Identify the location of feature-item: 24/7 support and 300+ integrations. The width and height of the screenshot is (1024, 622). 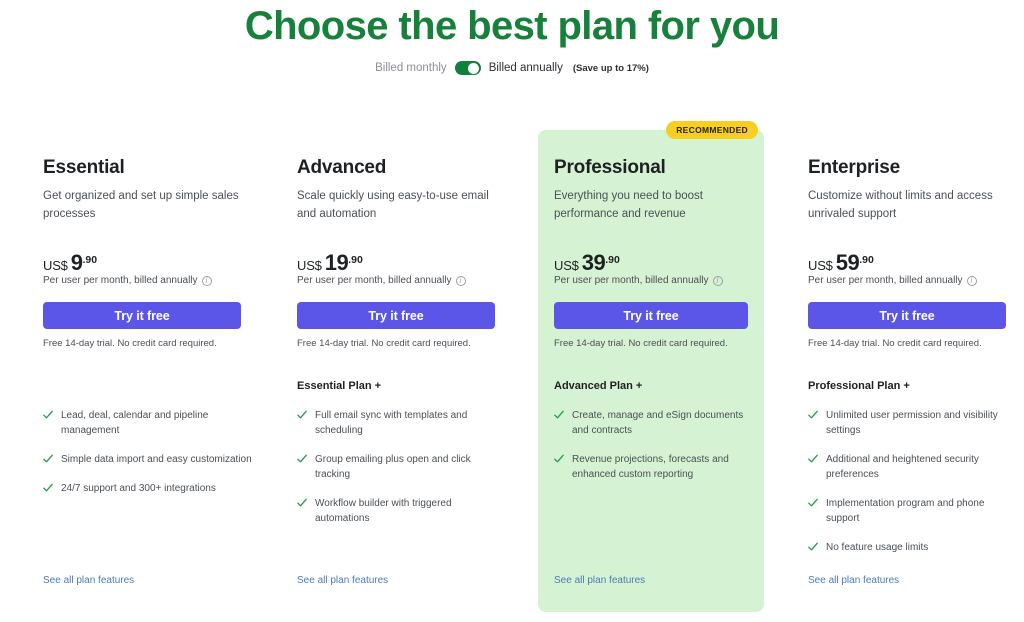
(148, 488).